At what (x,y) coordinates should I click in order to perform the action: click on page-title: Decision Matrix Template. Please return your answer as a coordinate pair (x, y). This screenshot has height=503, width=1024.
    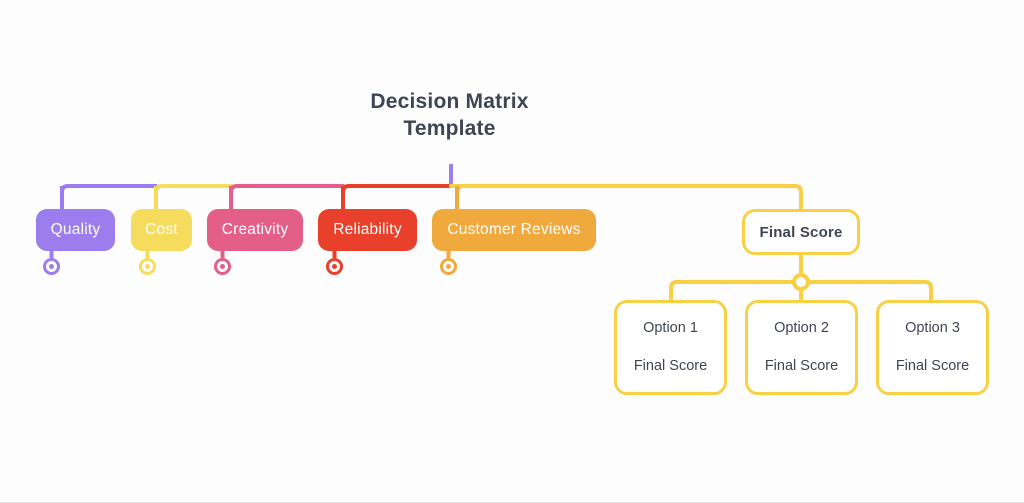
    Looking at the image, I should click on (449, 115).